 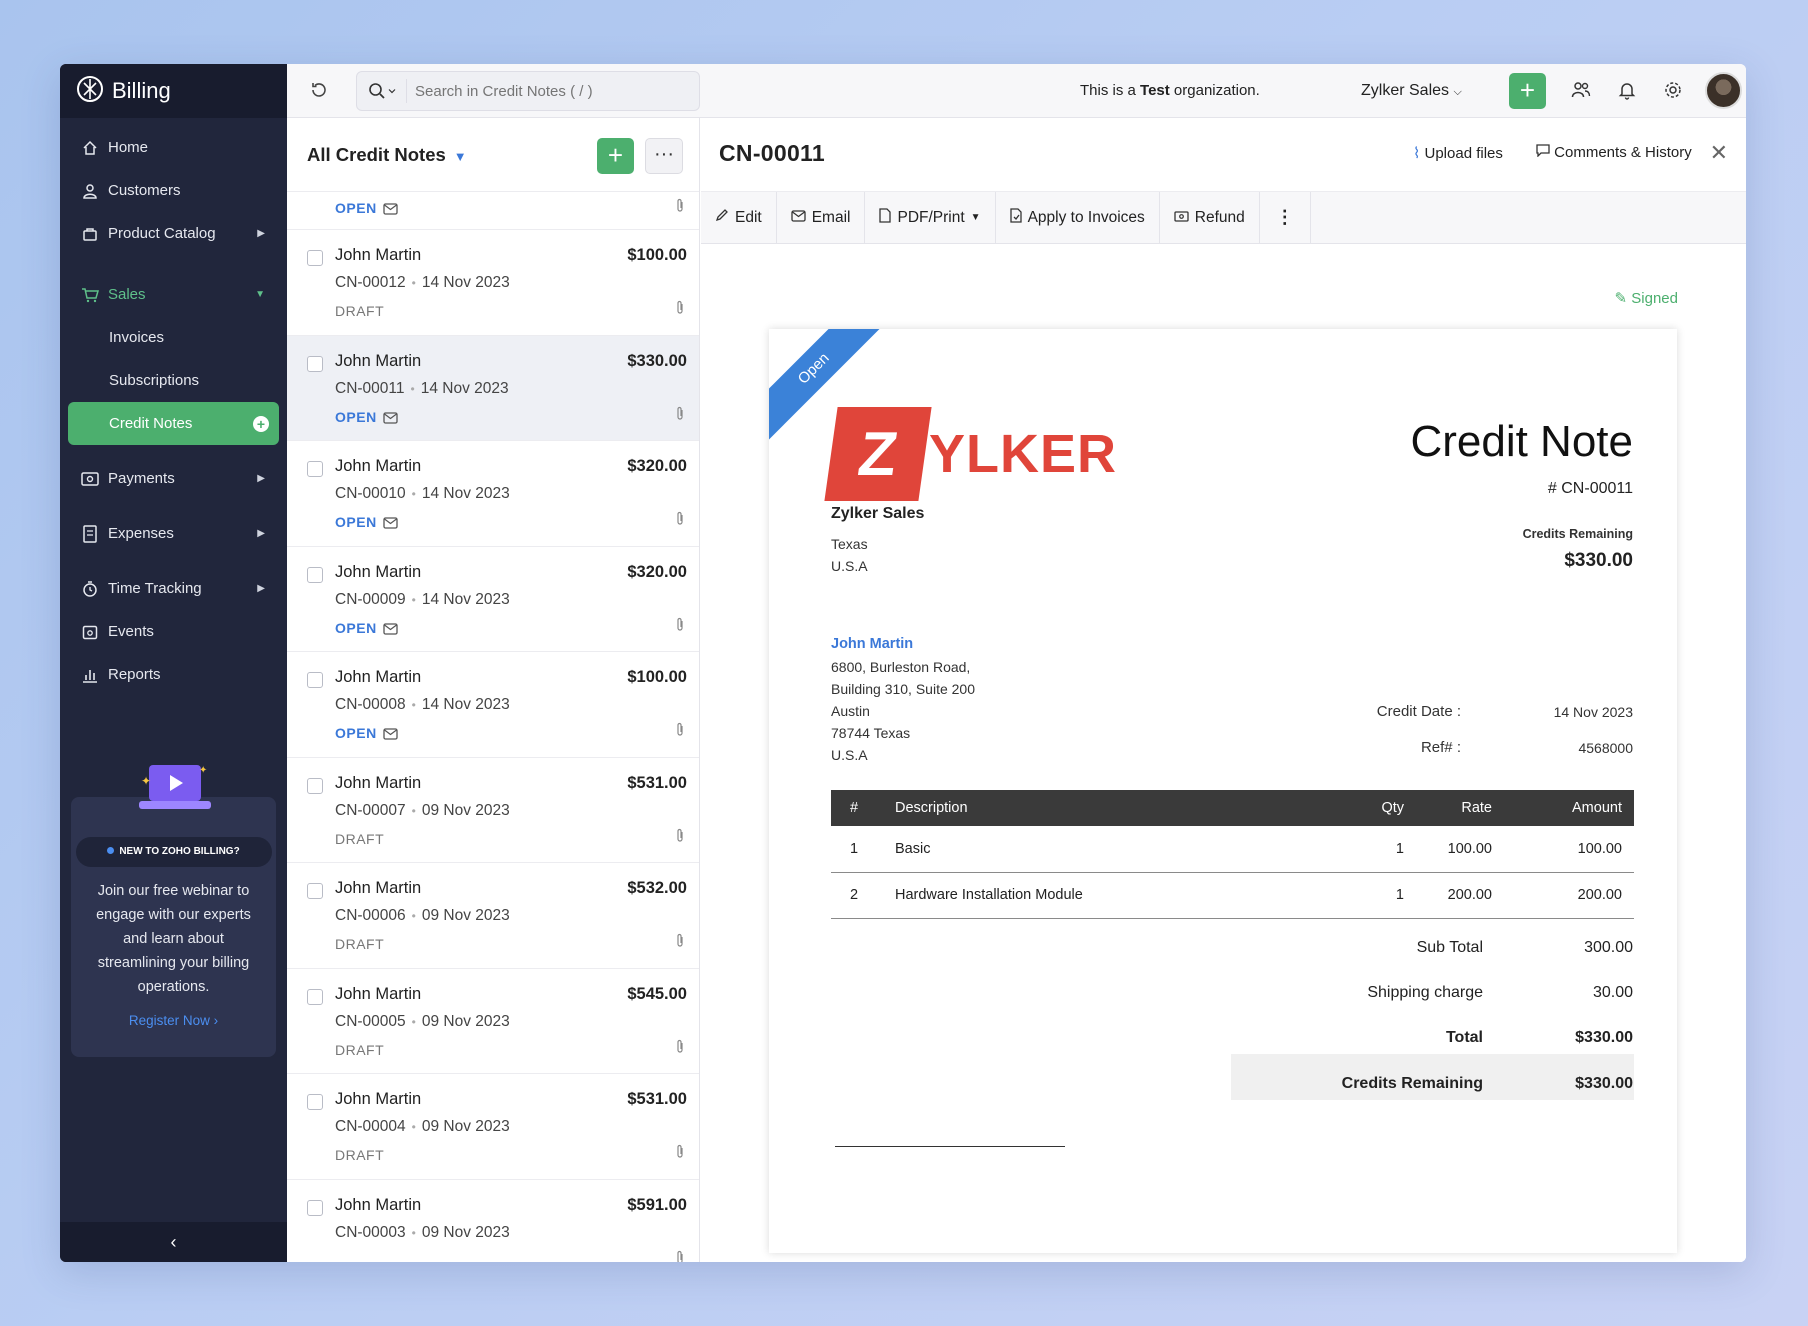 What do you see at coordinates (422, 1126) in the screenshot?
I see `credit-note-meta: CN-00004 • 09 Nov 2023` at bounding box center [422, 1126].